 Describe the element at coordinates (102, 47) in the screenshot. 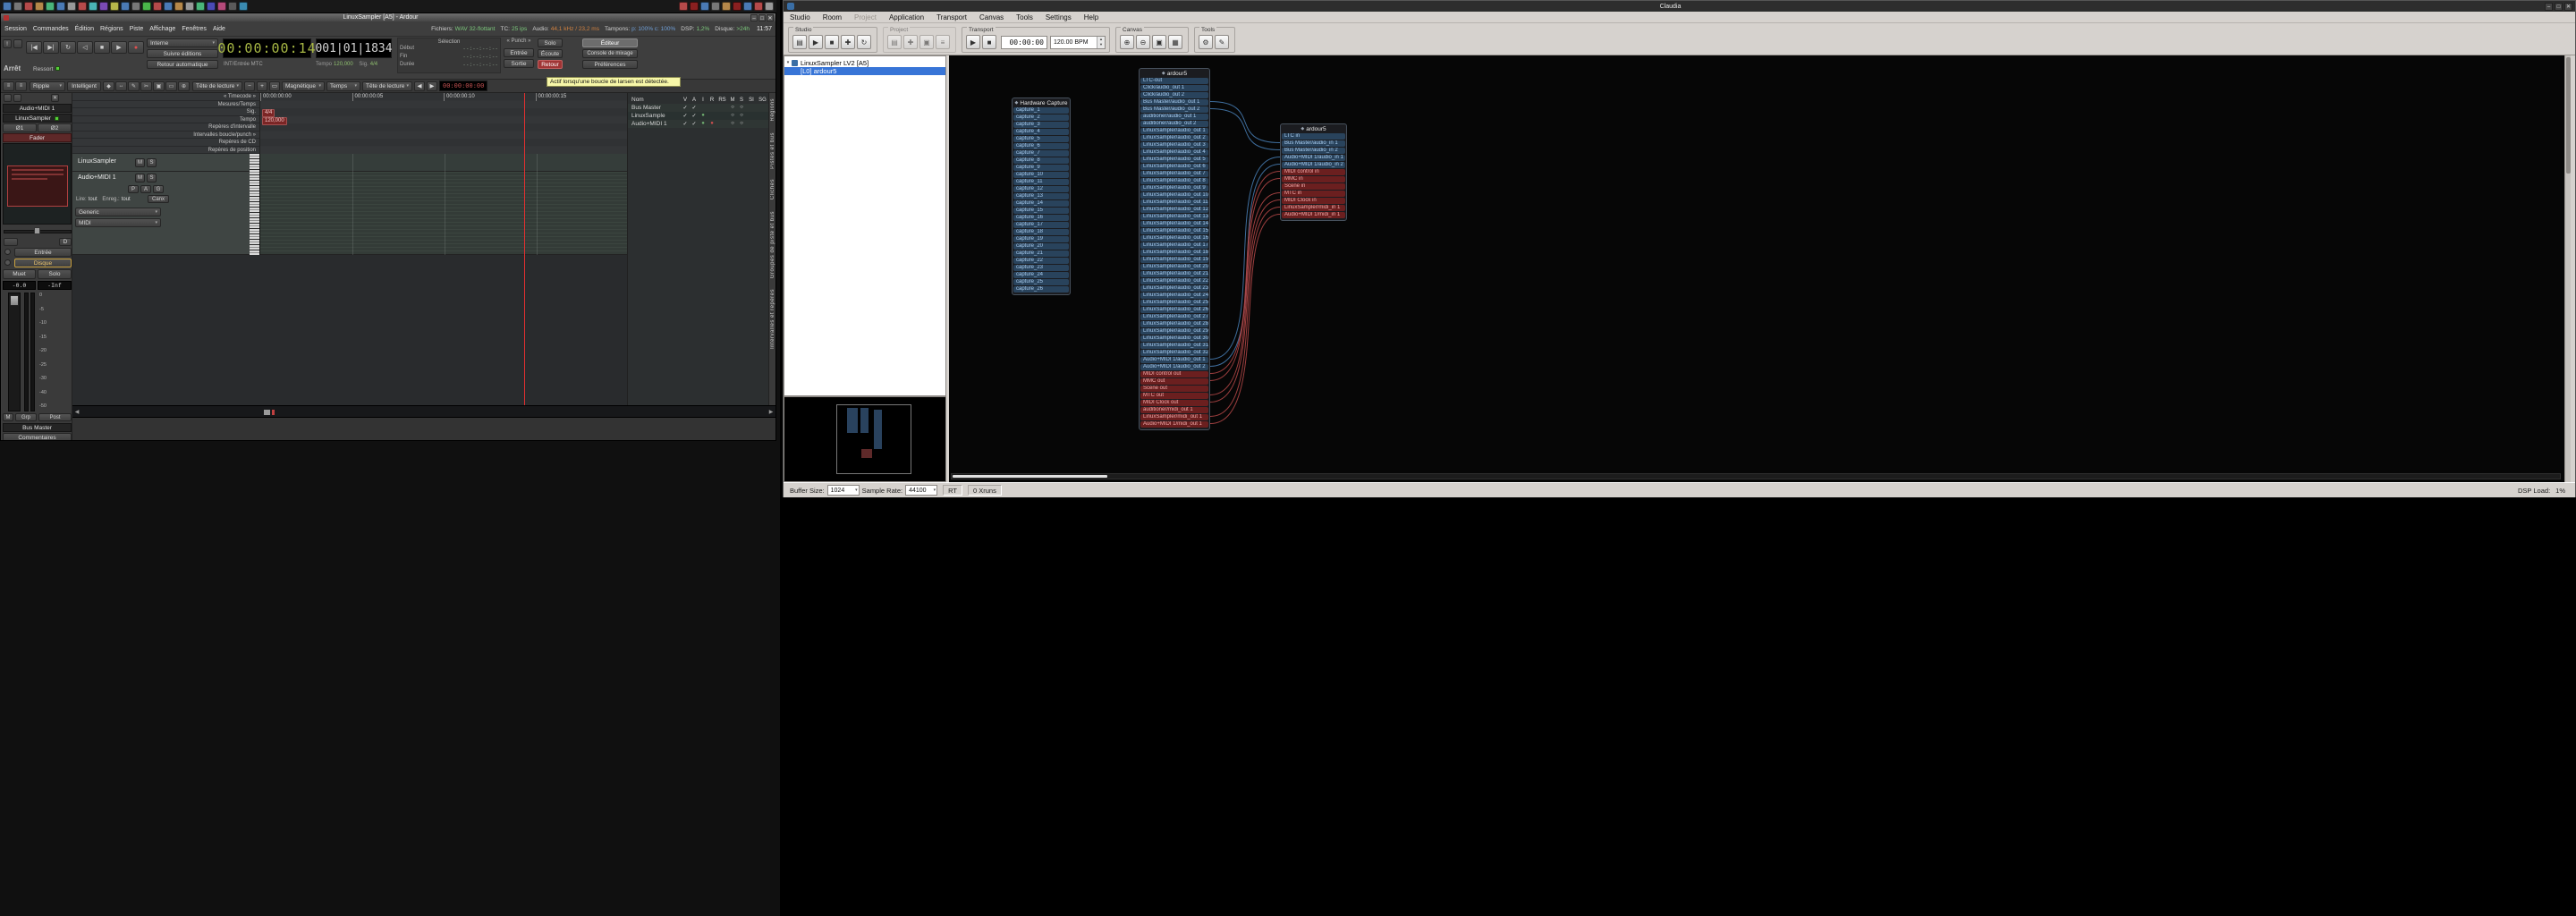

I see `stop-button: ■` at that location.